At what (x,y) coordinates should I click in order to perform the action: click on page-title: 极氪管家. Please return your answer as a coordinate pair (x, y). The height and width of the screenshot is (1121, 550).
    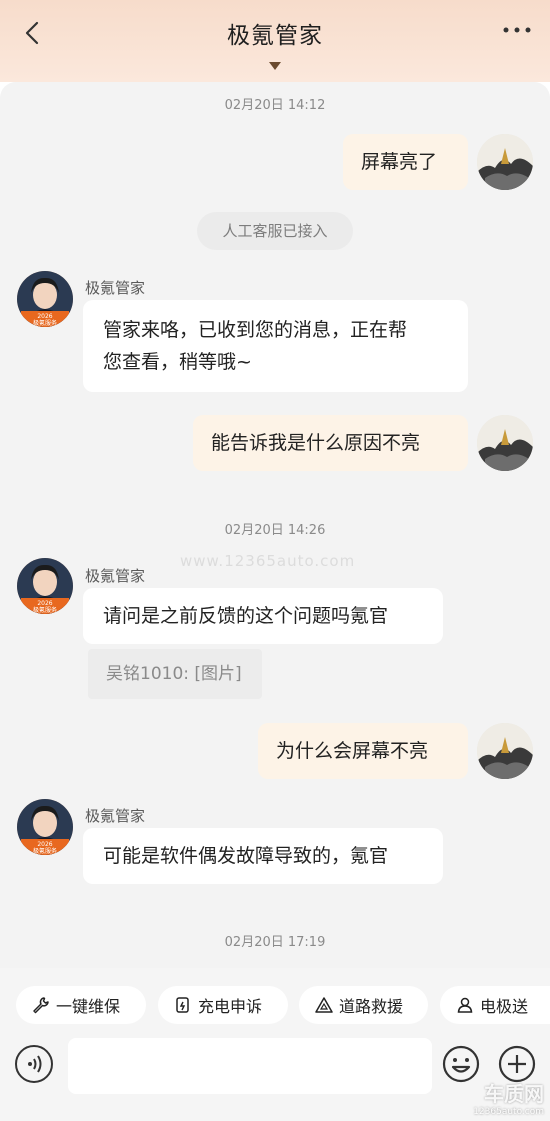
    Looking at the image, I should click on (275, 36).